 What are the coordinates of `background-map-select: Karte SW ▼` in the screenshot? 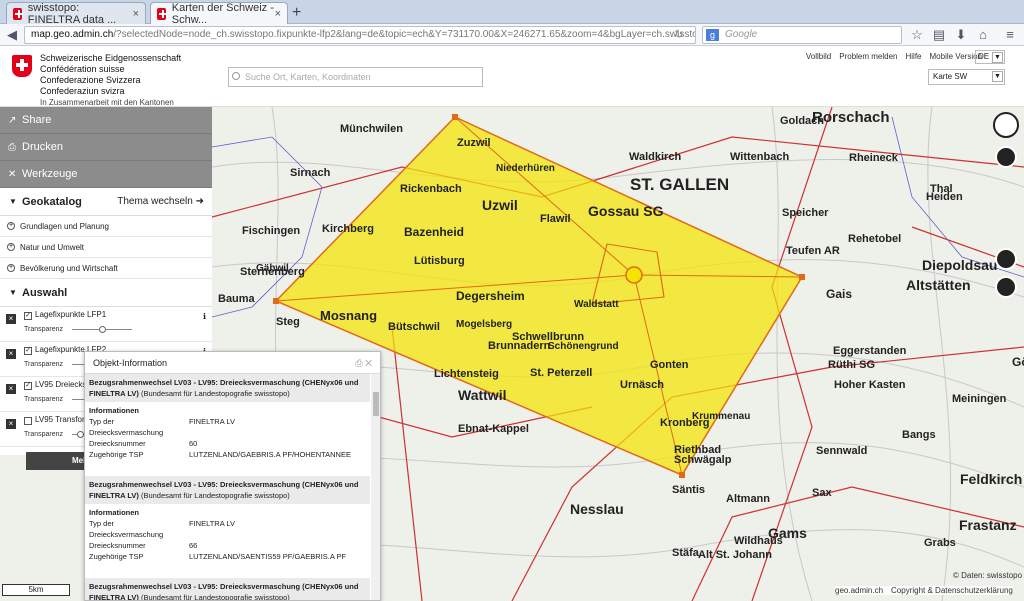 It's located at (966, 77).